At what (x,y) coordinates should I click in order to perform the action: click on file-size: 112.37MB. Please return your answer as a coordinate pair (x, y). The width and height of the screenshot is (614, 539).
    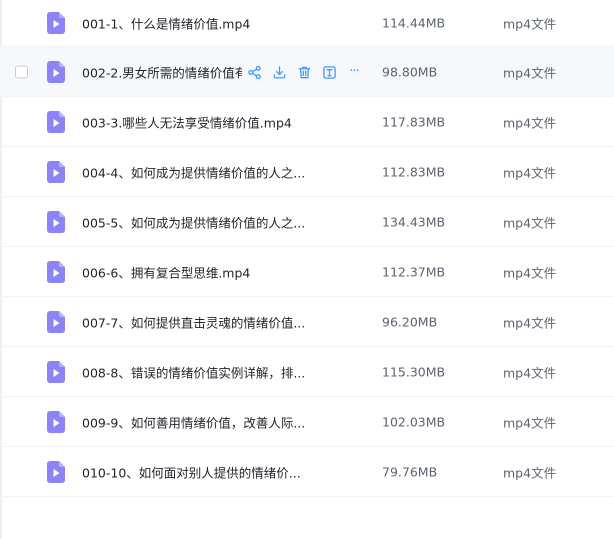
    Looking at the image, I should click on (414, 272).